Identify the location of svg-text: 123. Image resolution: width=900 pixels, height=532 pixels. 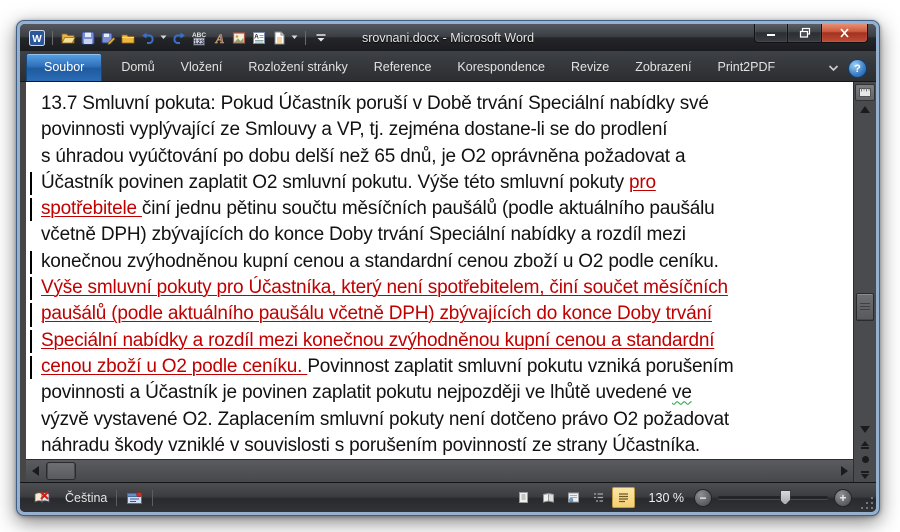
(199, 42).